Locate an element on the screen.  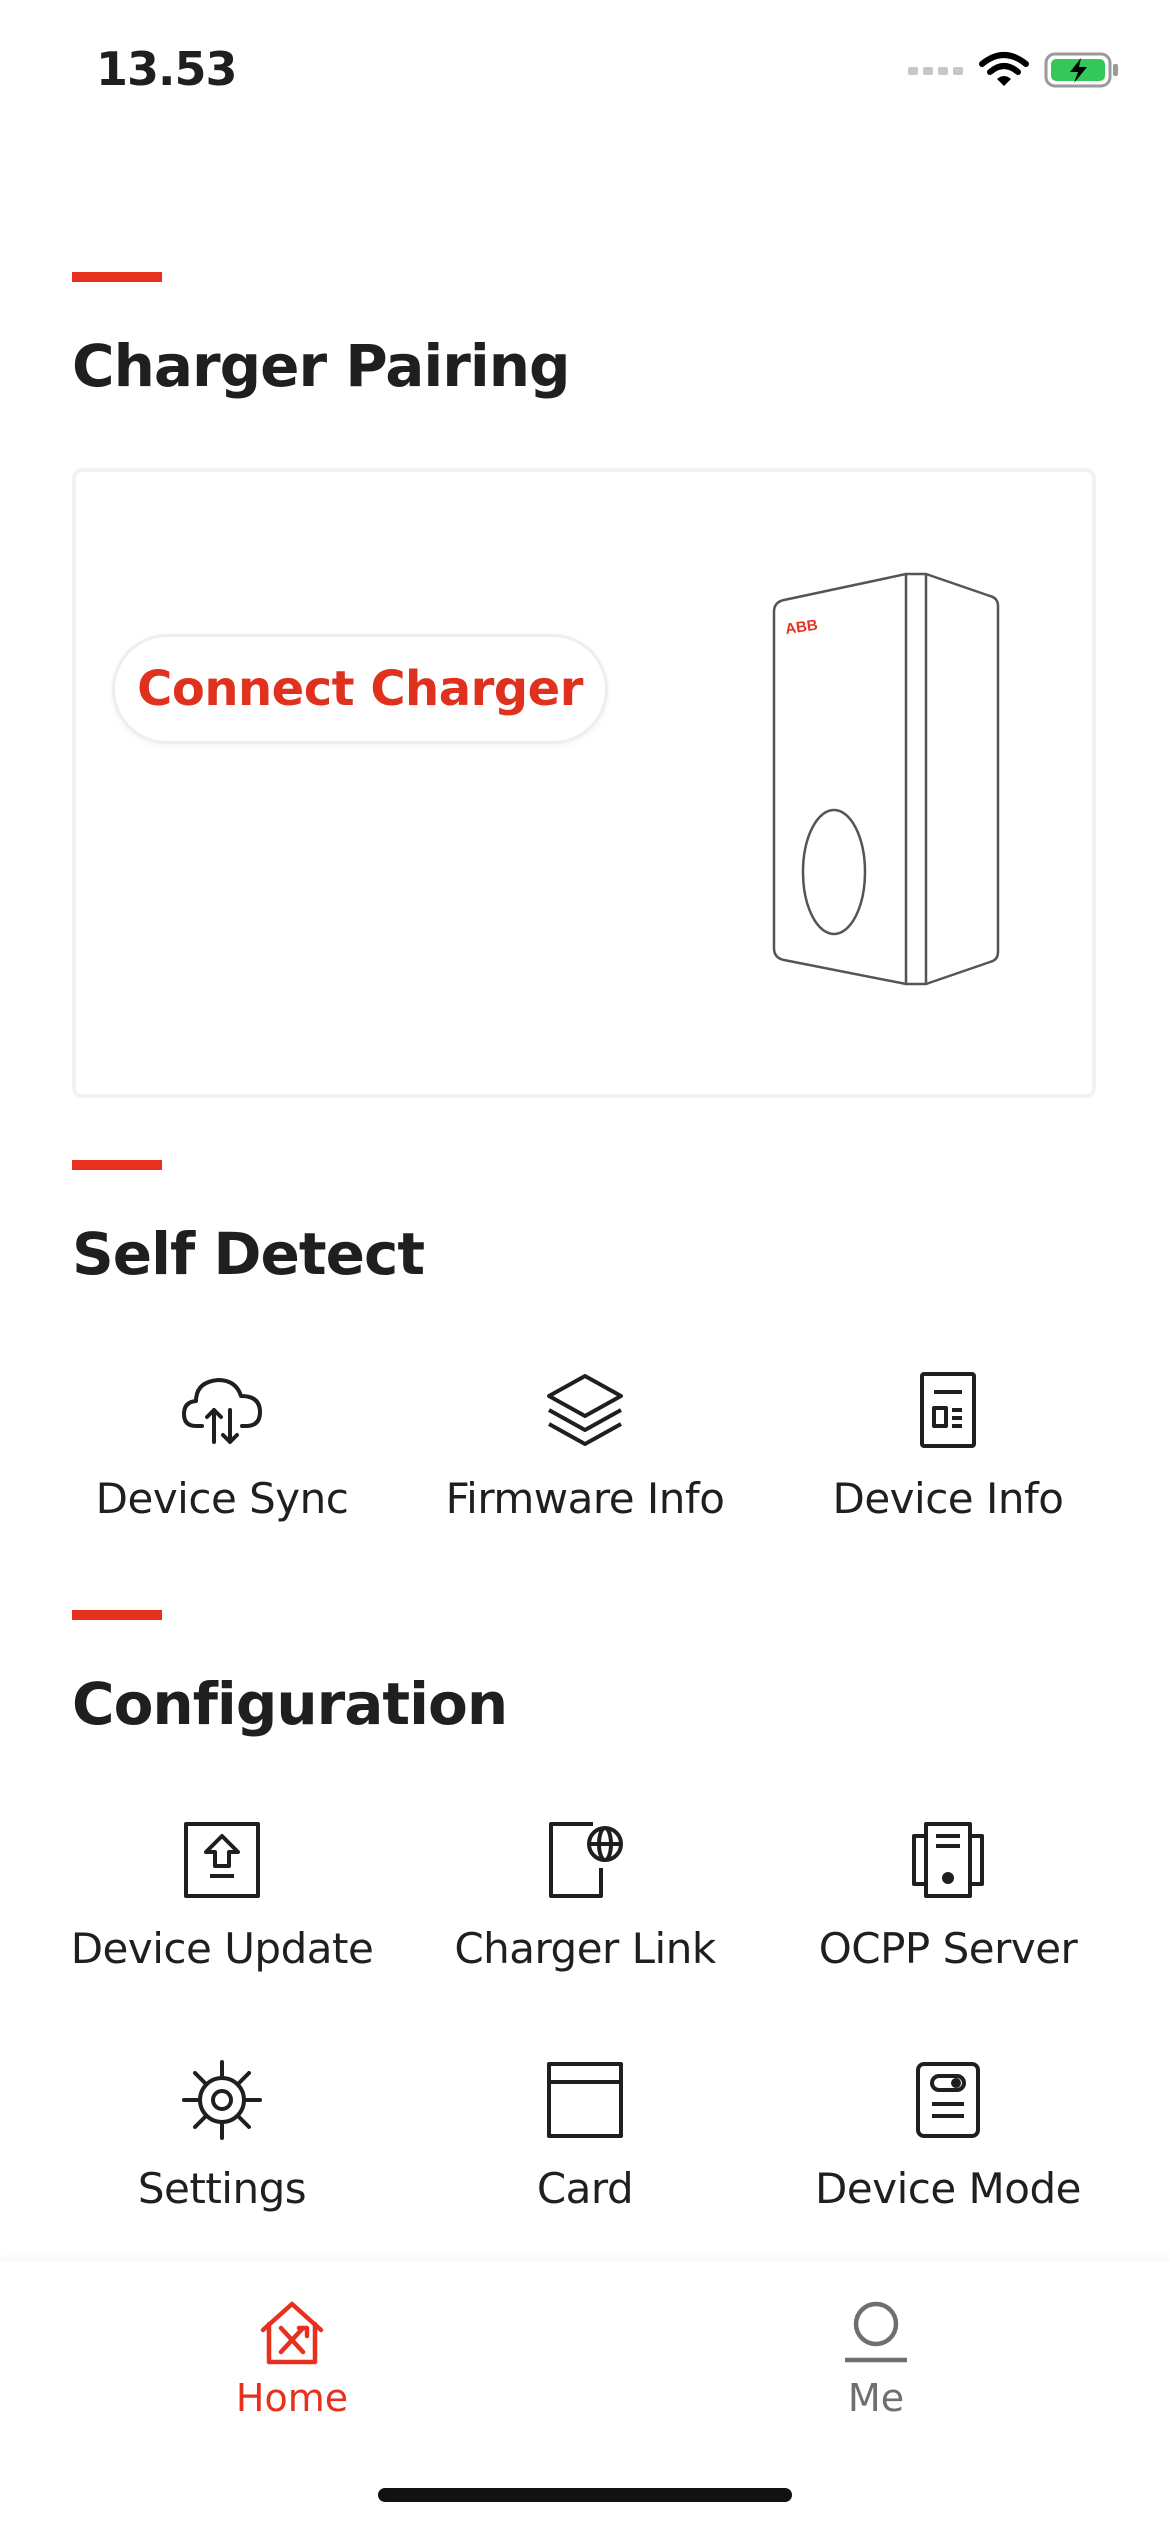
firmware-info-item: Firmware Info is located at coordinates (585, 1476).